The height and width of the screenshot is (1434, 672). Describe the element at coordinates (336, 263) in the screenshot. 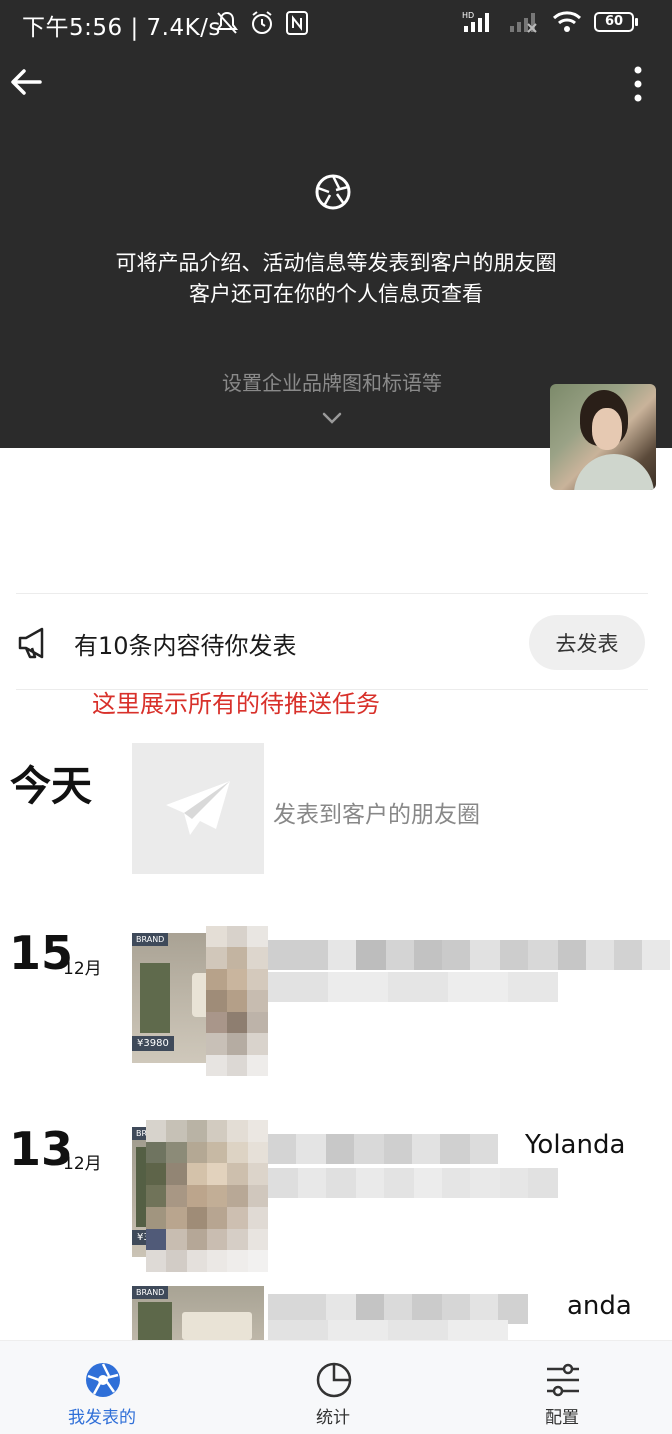

I see `intro-line-1: 可将产品介绍、活动信息等发表到客户的朋友圈` at that location.